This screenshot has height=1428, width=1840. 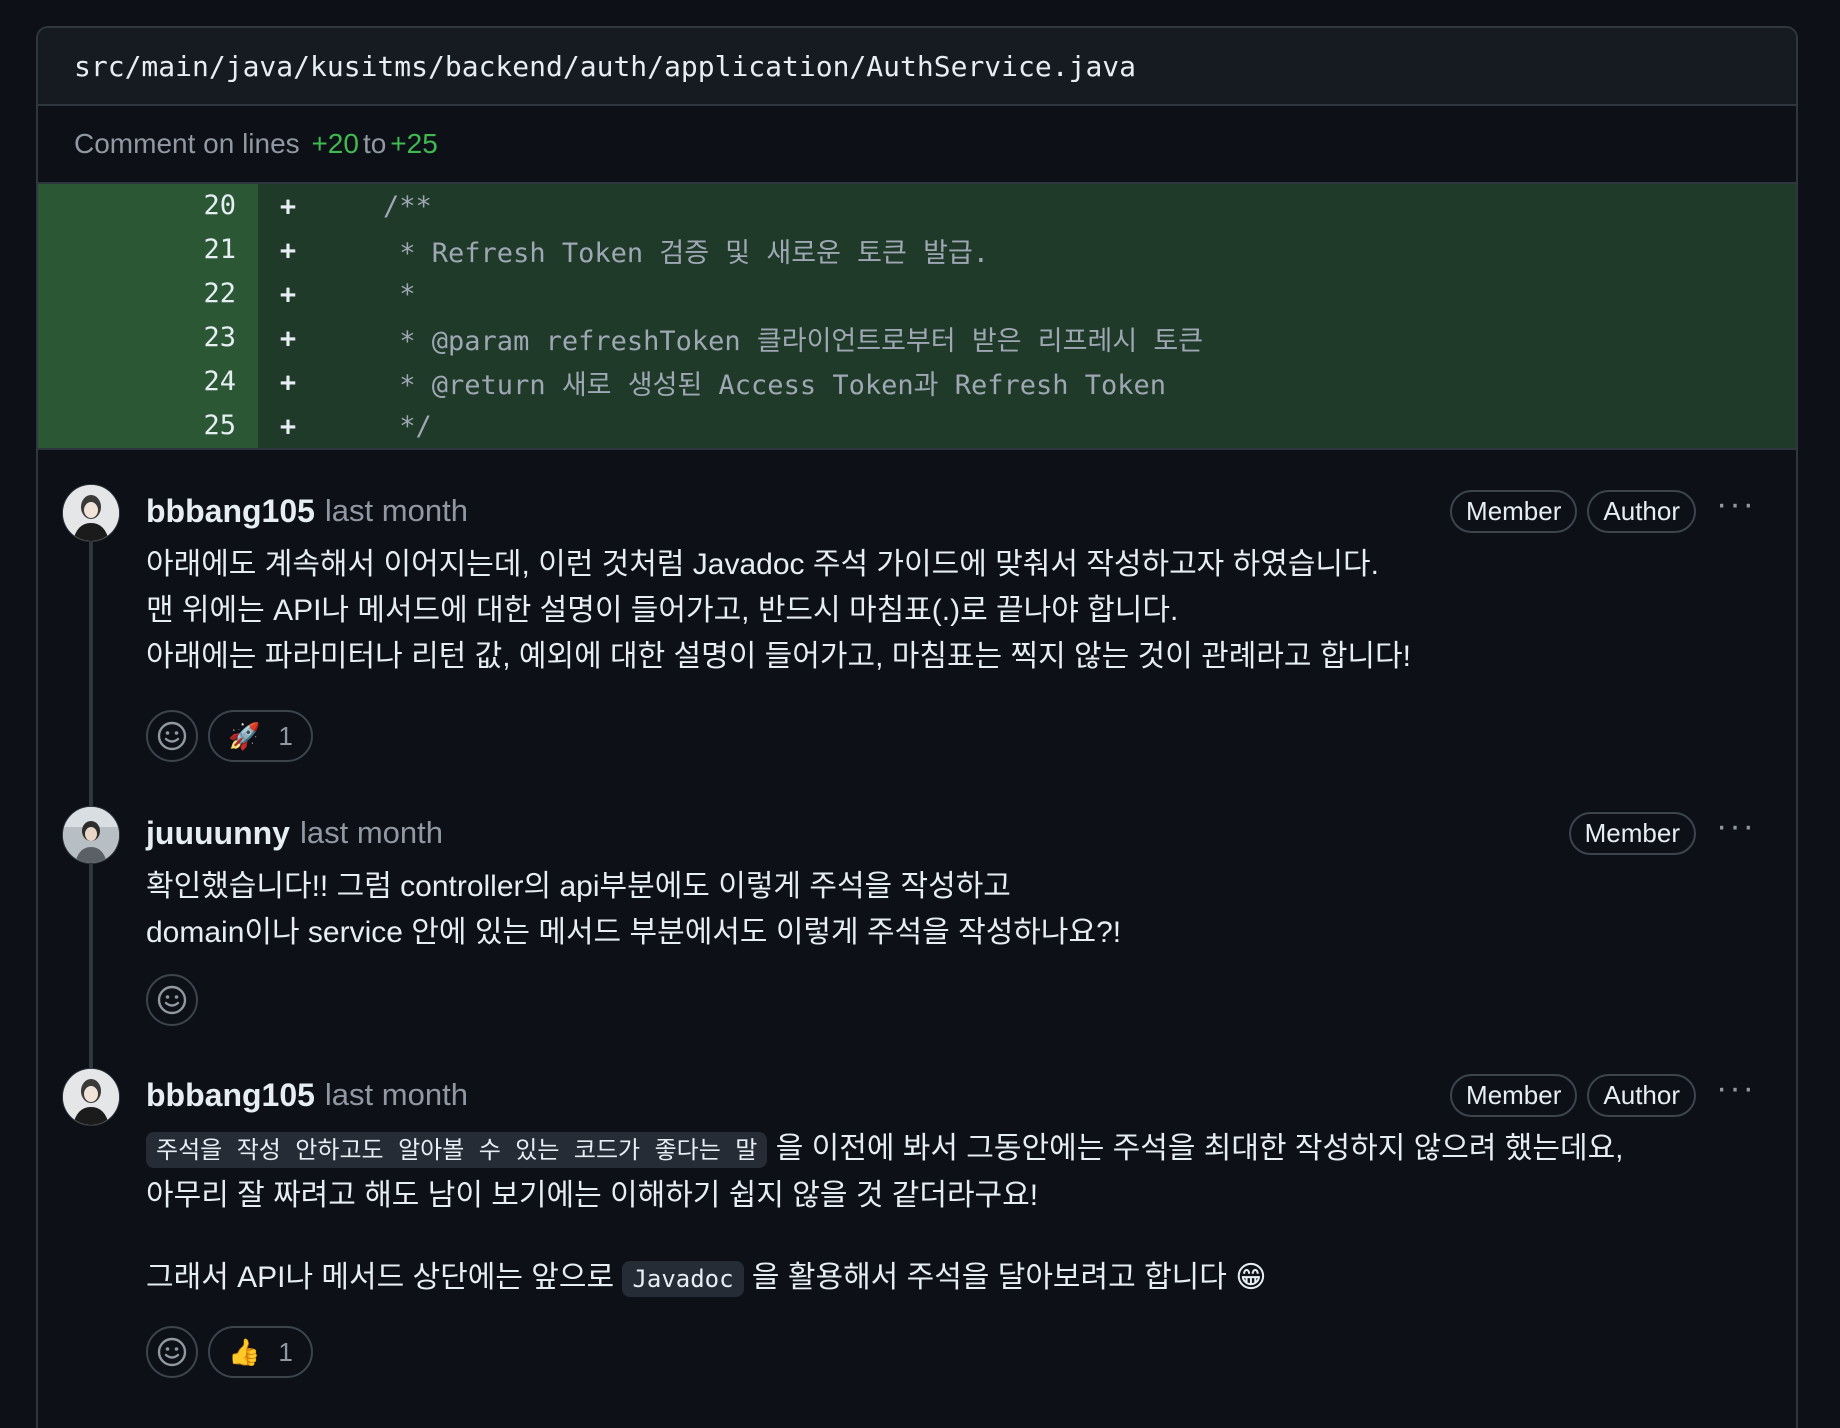 What do you see at coordinates (148, 250) in the screenshot?
I see `line-number: 21` at bounding box center [148, 250].